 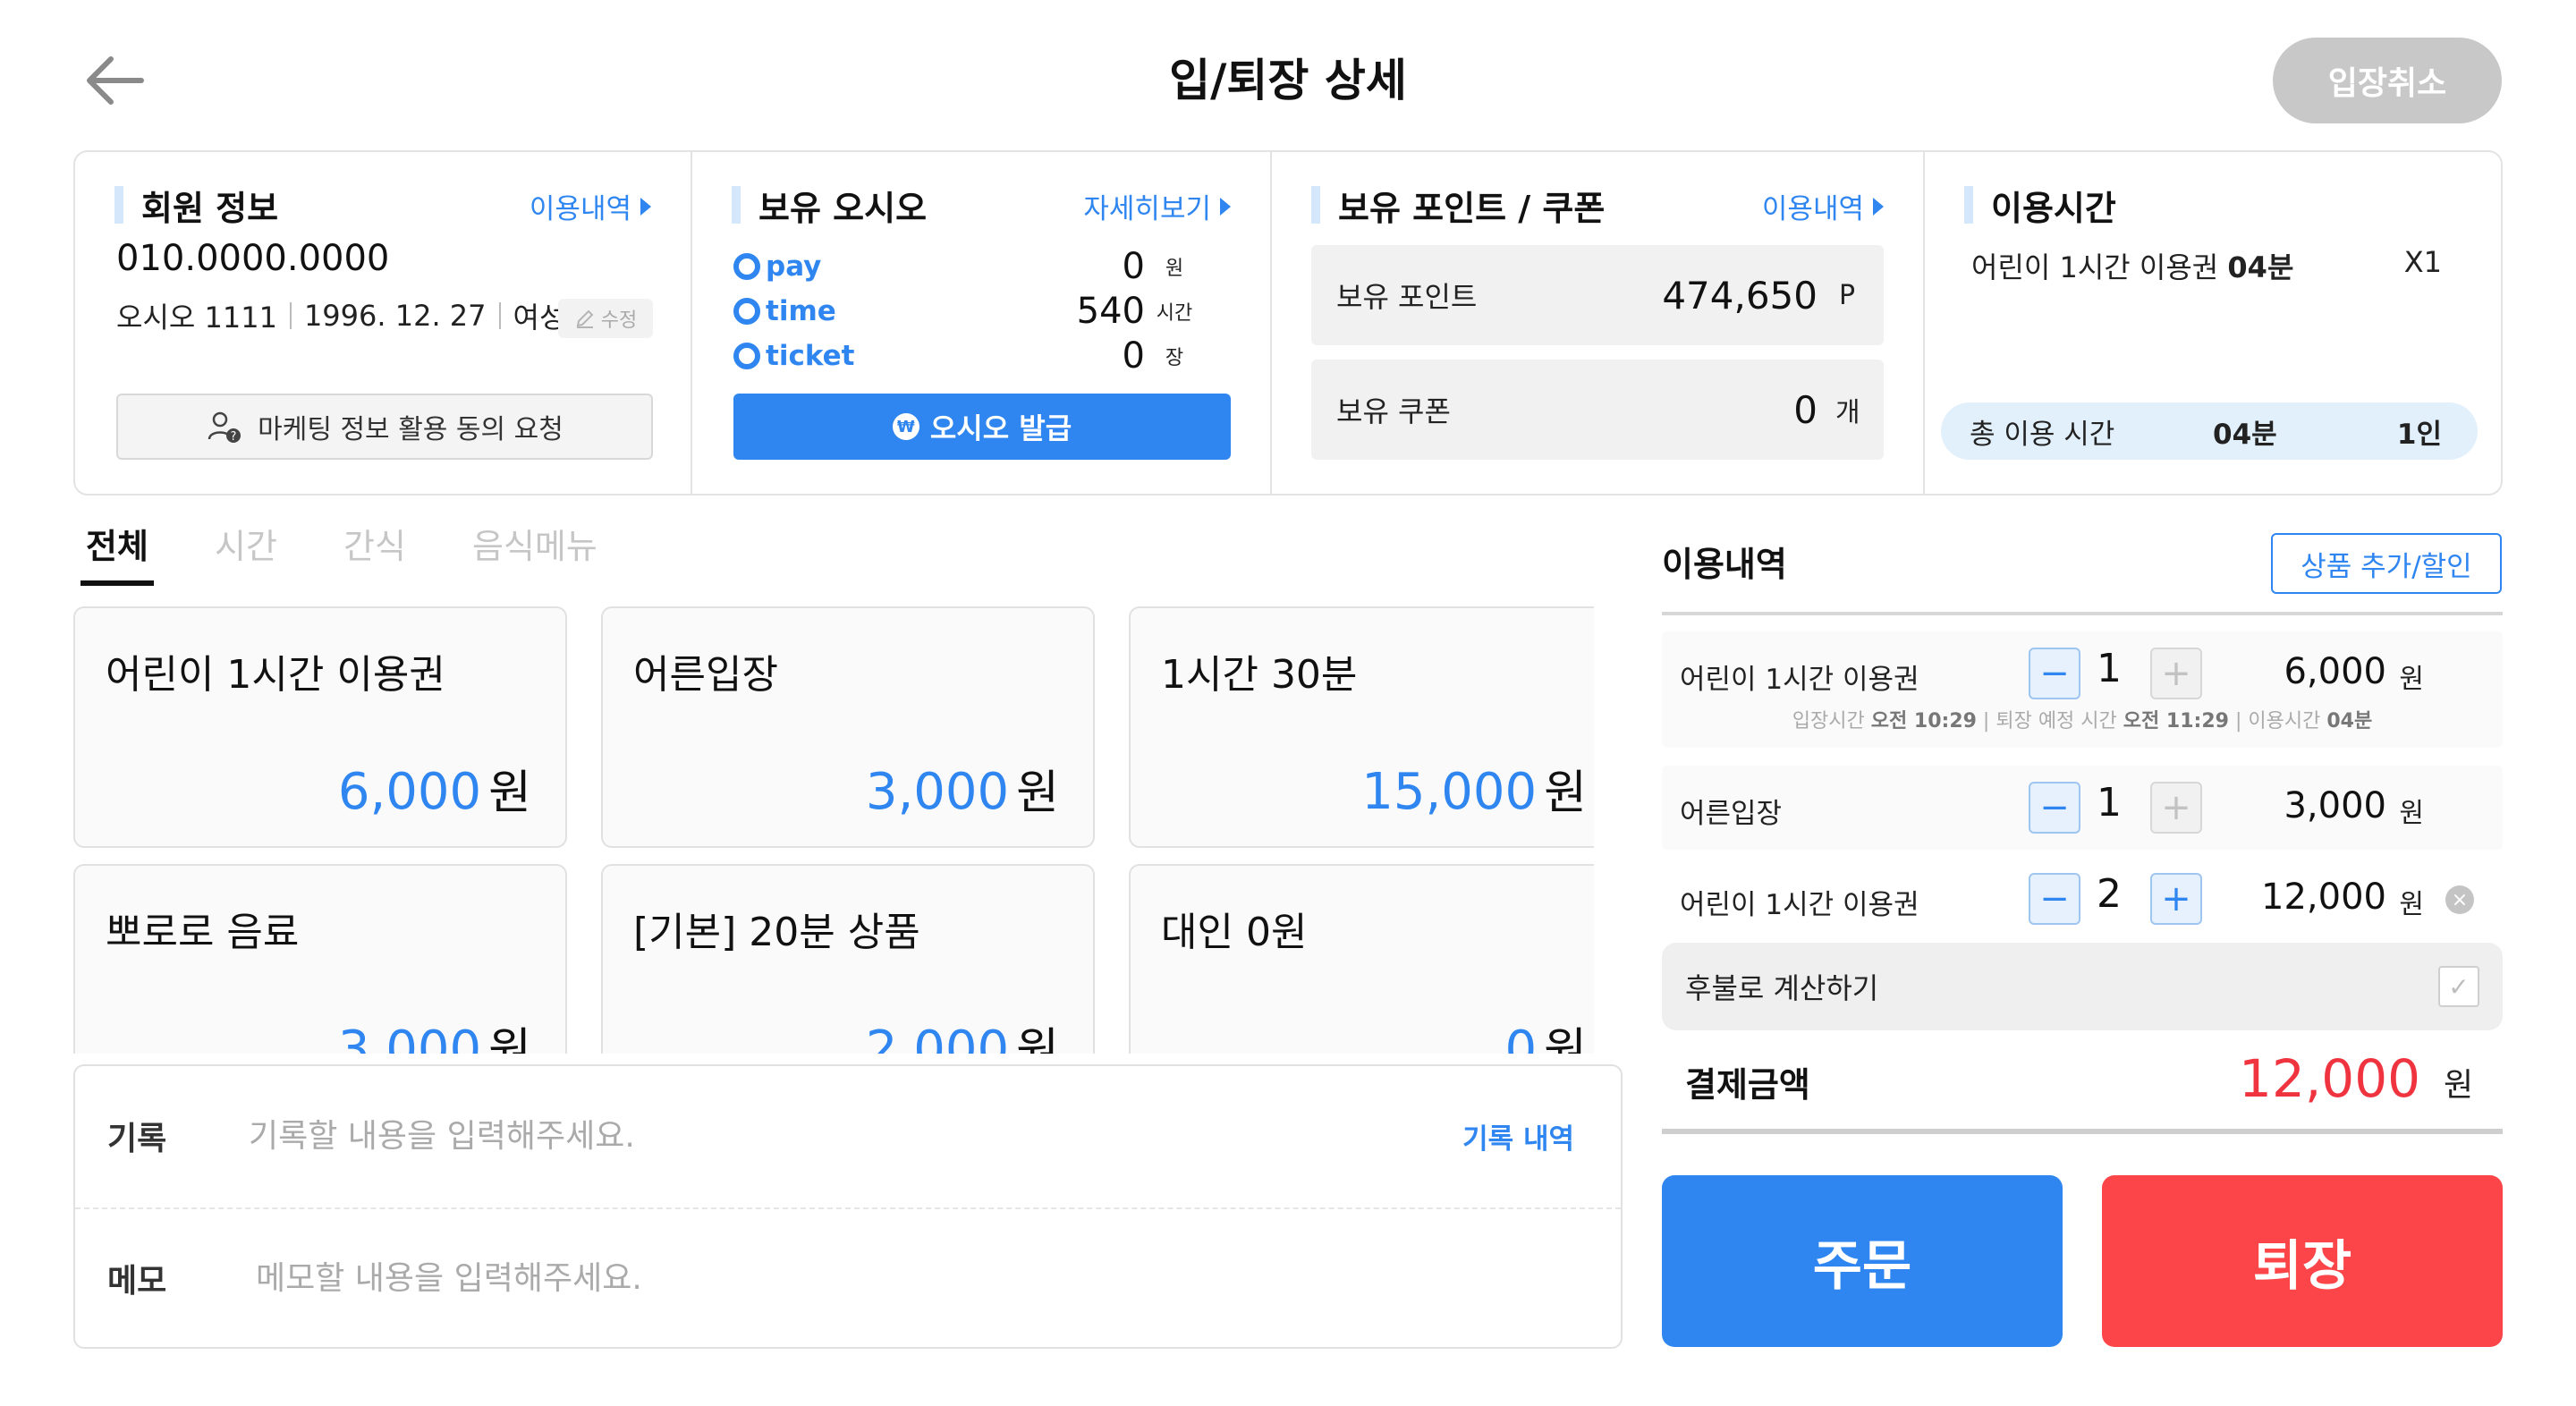 What do you see at coordinates (2082, 899) in the screenshot?
I see `order-item: 어린이 1시간 이용권 − 2 + 12,000 원 ×` at bounding box center [2082, 899].